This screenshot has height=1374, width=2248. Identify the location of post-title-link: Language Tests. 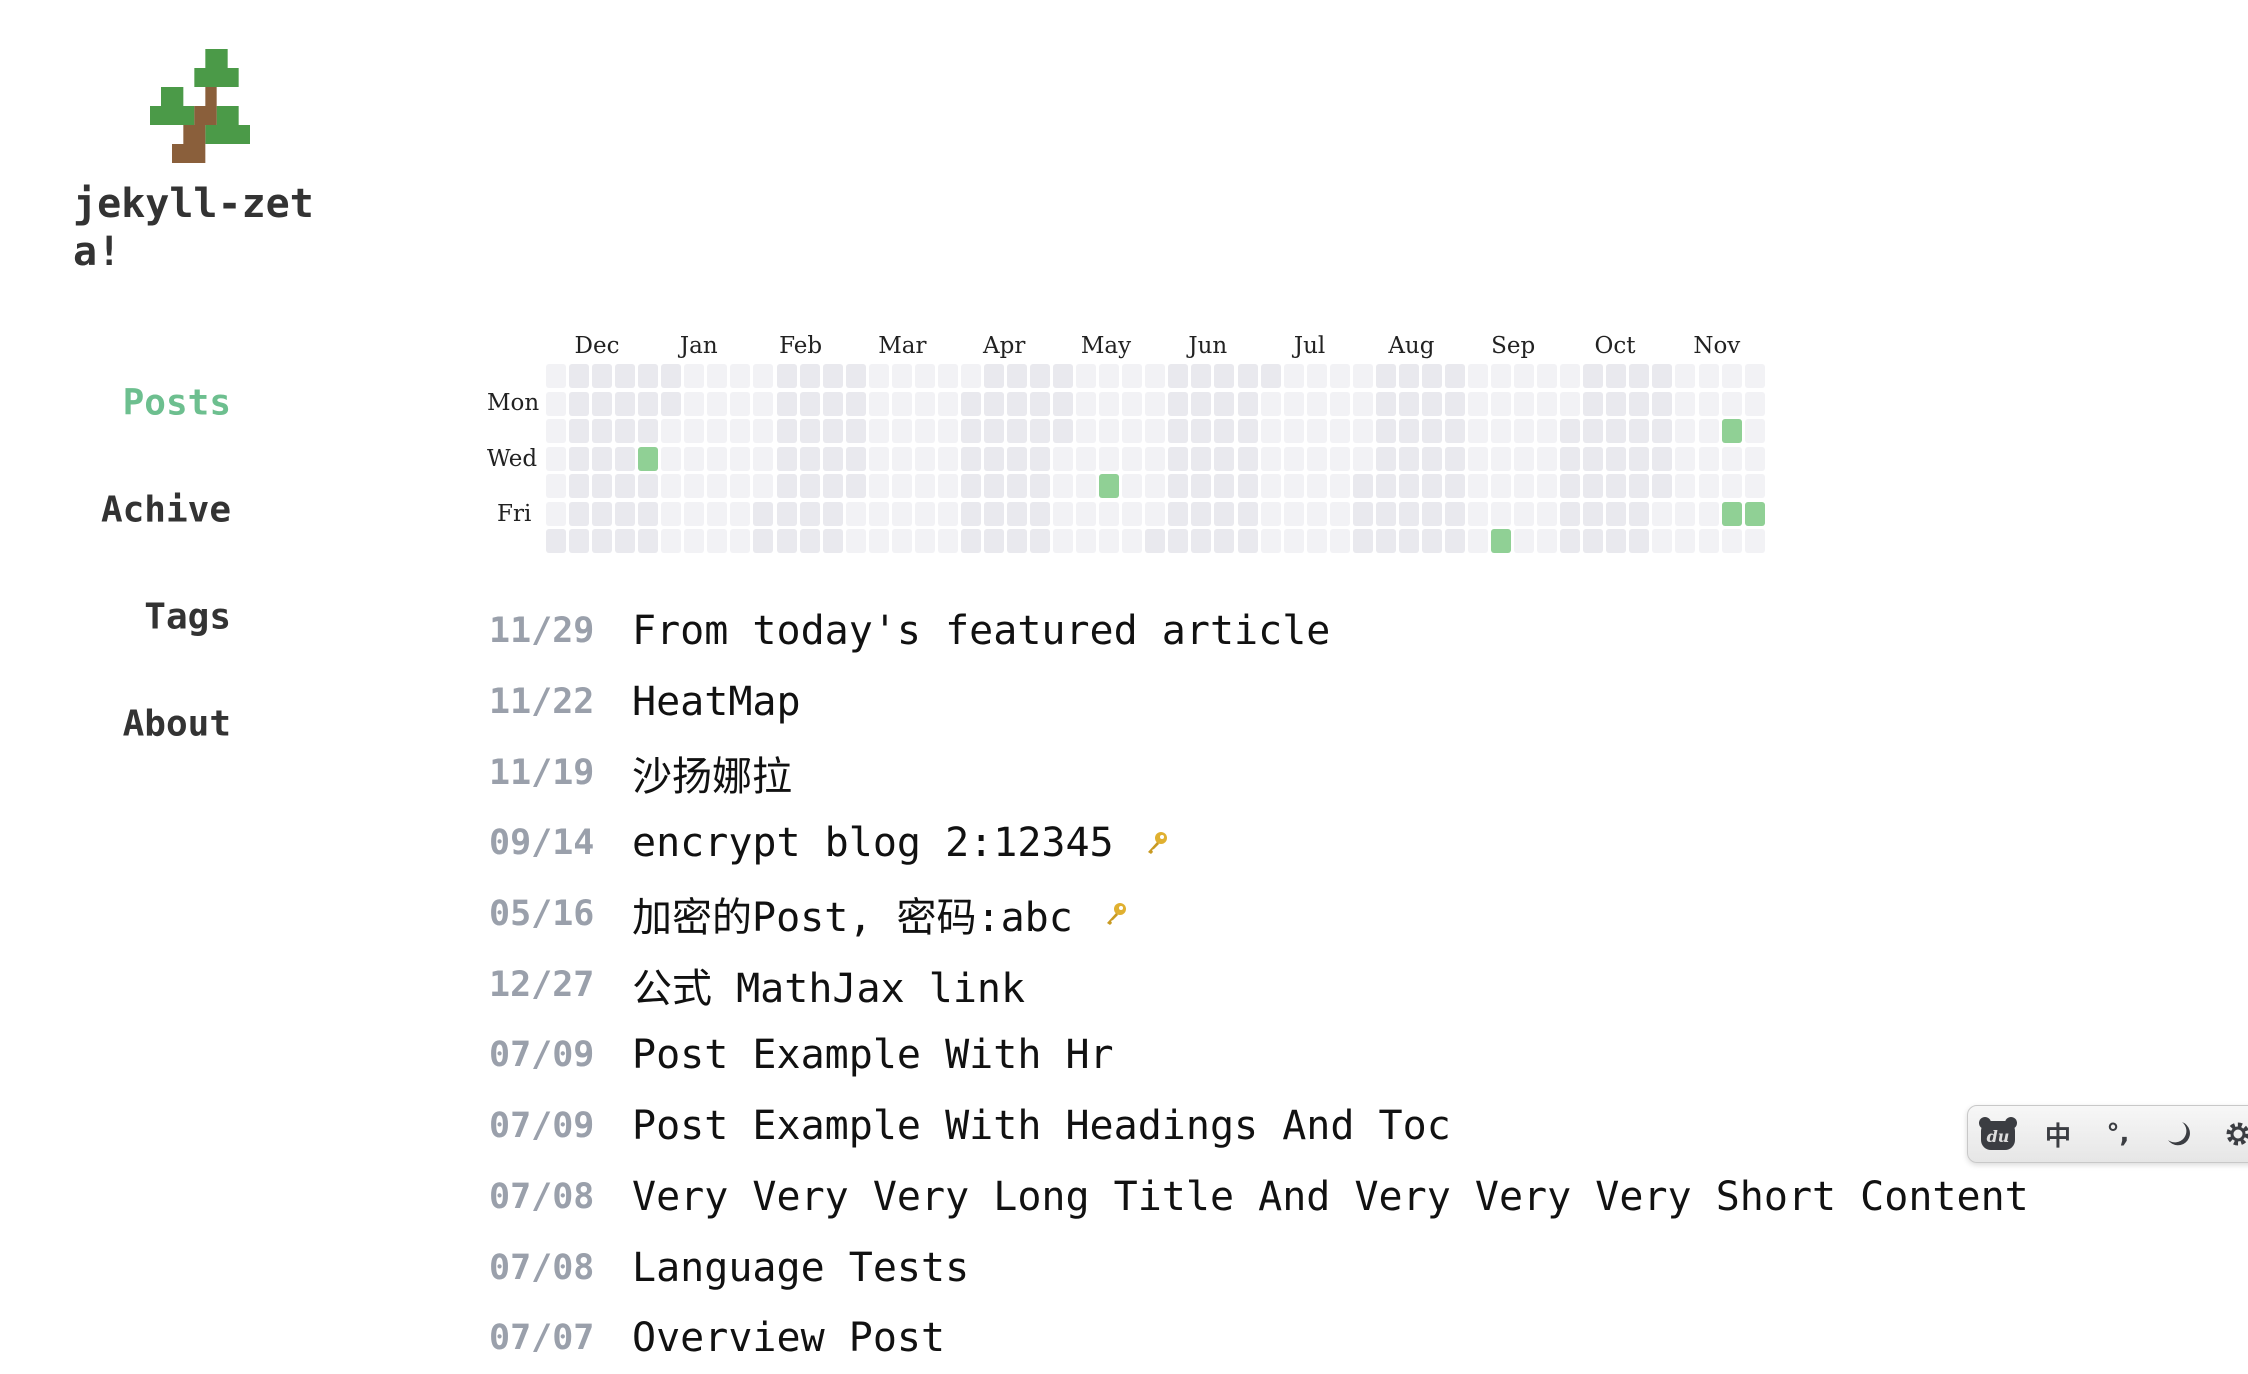
(800, 1268).